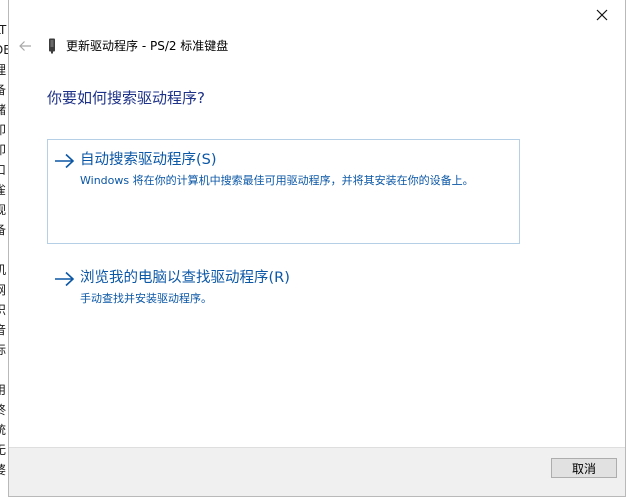 The image size is (628, 499). I want to click on page-heading: 你要如何搜索驱动程序?, so click(126, 98).